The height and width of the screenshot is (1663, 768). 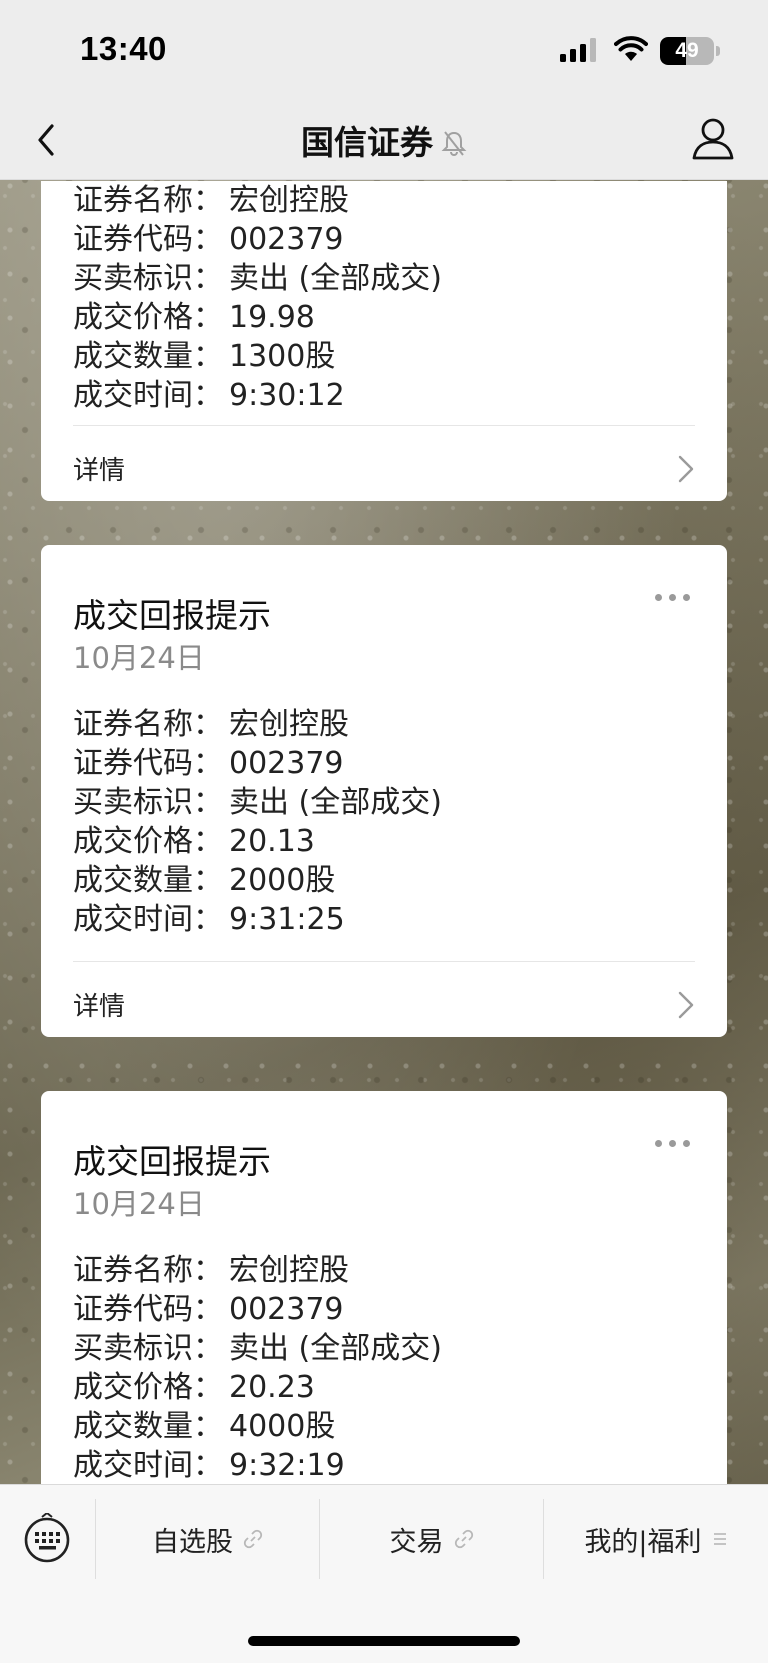 What do you see at coordinates (578, 50) in the screenshot?
I see `cellular-signal-icon` at bounding box center [578, 50].